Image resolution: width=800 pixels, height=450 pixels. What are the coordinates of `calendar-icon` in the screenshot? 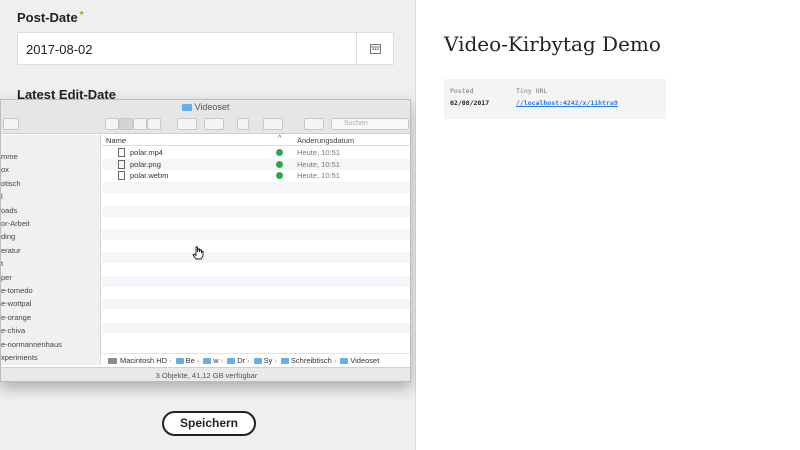 It's located at (375, 49).